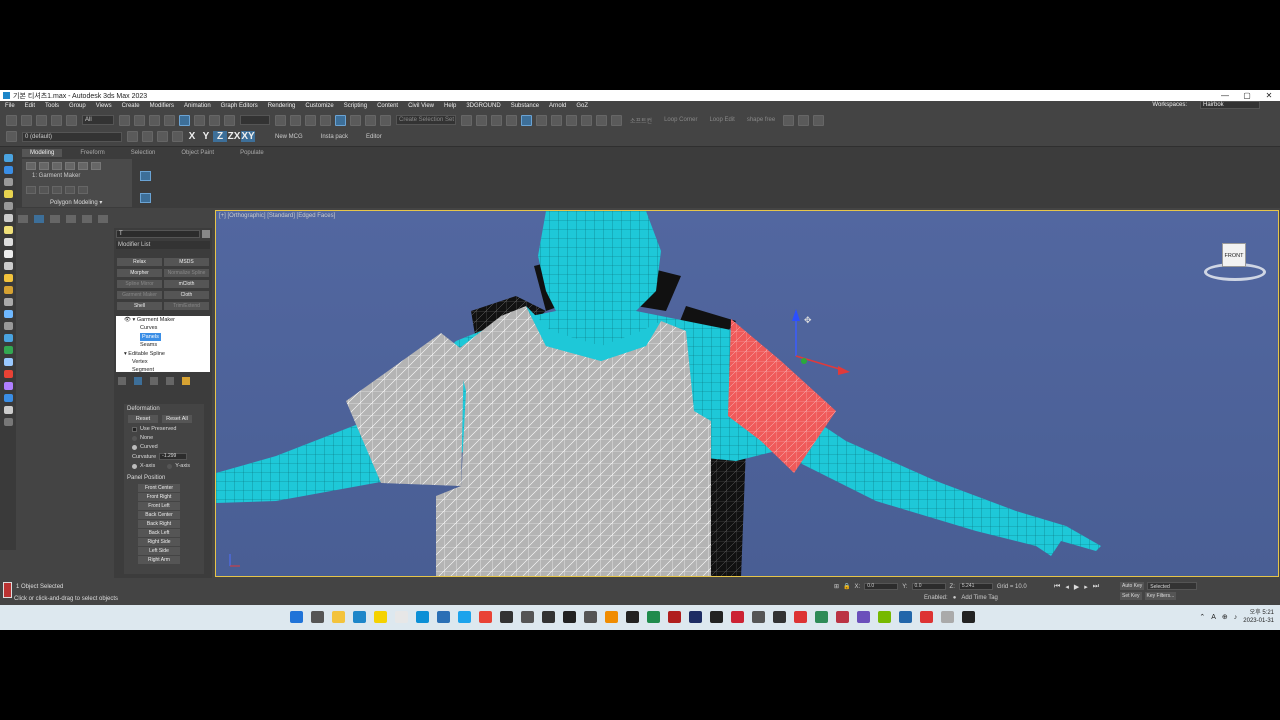  What do you see at coordinates (466, 120) in the screenshot?
I see `mirror-icon` at bounding box center [466, 120].